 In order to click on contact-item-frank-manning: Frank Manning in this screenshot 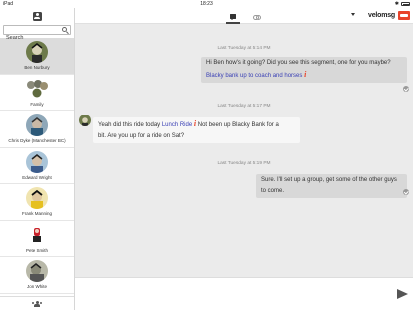, I will do `click(37, 202)`.